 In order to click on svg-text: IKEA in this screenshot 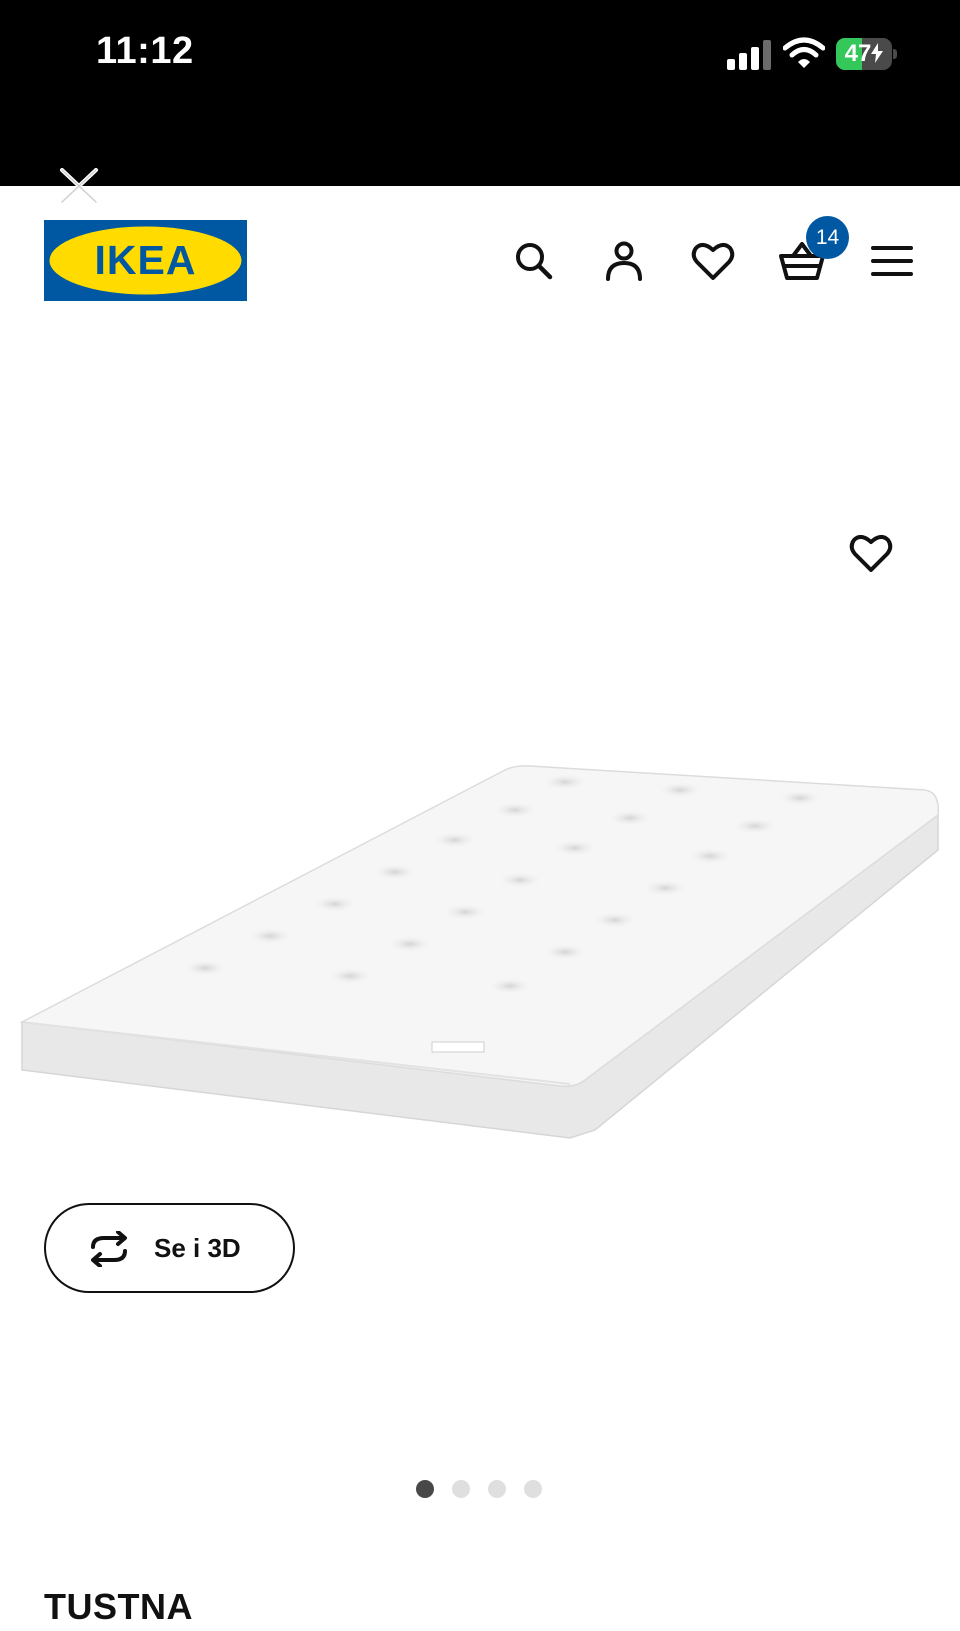, I will do `click(146, 260)`.